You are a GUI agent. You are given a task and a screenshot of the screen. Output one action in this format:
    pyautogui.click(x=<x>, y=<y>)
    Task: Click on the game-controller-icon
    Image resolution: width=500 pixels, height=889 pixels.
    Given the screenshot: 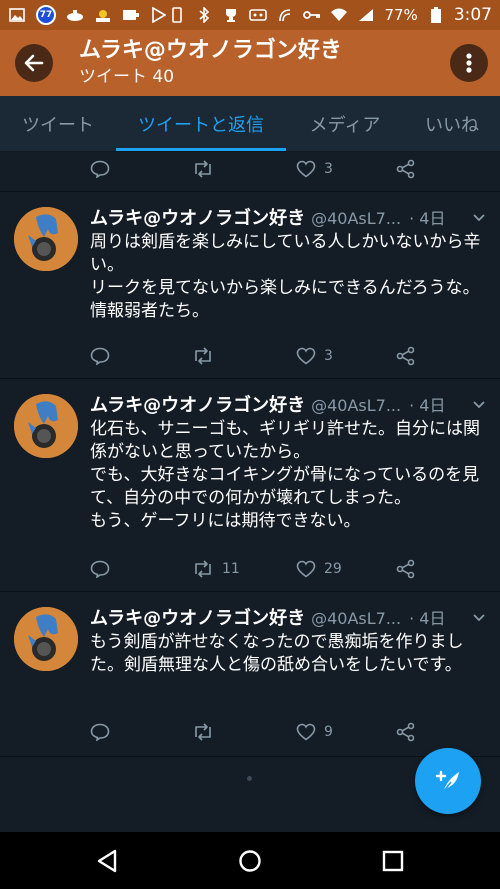 What is the action you would take?
    pyautogui.click(x=258, y=15)
    